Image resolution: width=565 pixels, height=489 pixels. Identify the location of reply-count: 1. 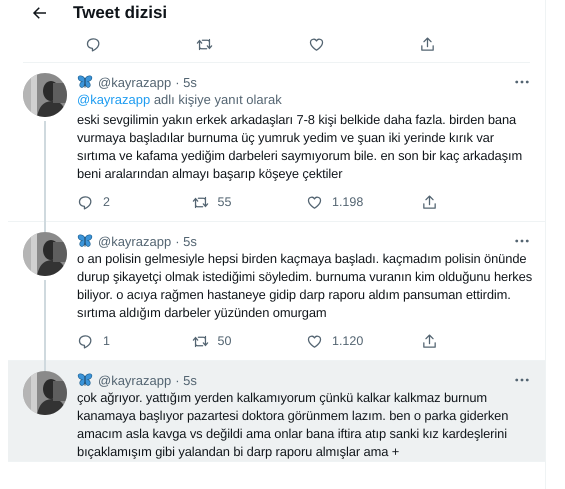
(106, 341).